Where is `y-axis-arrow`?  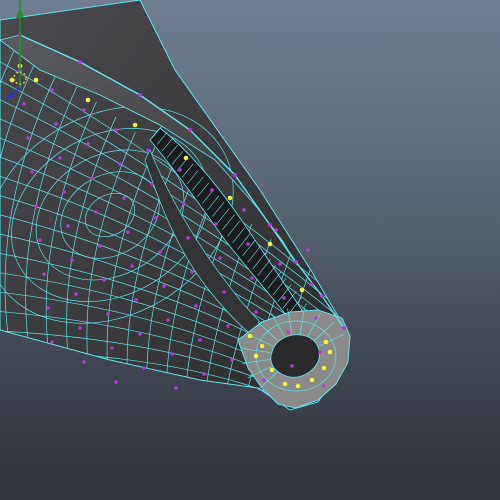
y-axis-arrow is located at coordinates (20, 13).